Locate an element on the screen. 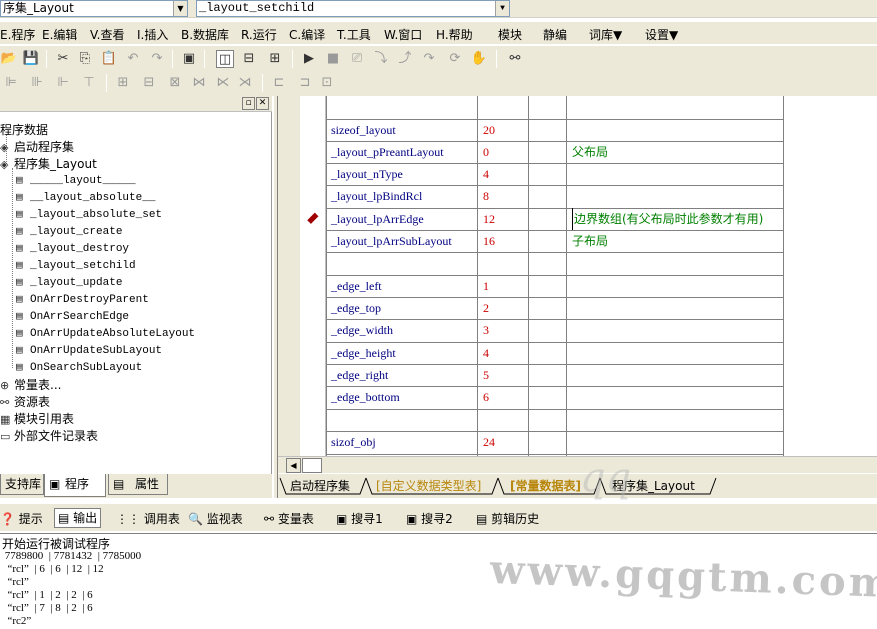 The width and height of the screenshot is (877, 629). tab-search2: ▣ 搜寻2 is located at coordinates (429, 518).